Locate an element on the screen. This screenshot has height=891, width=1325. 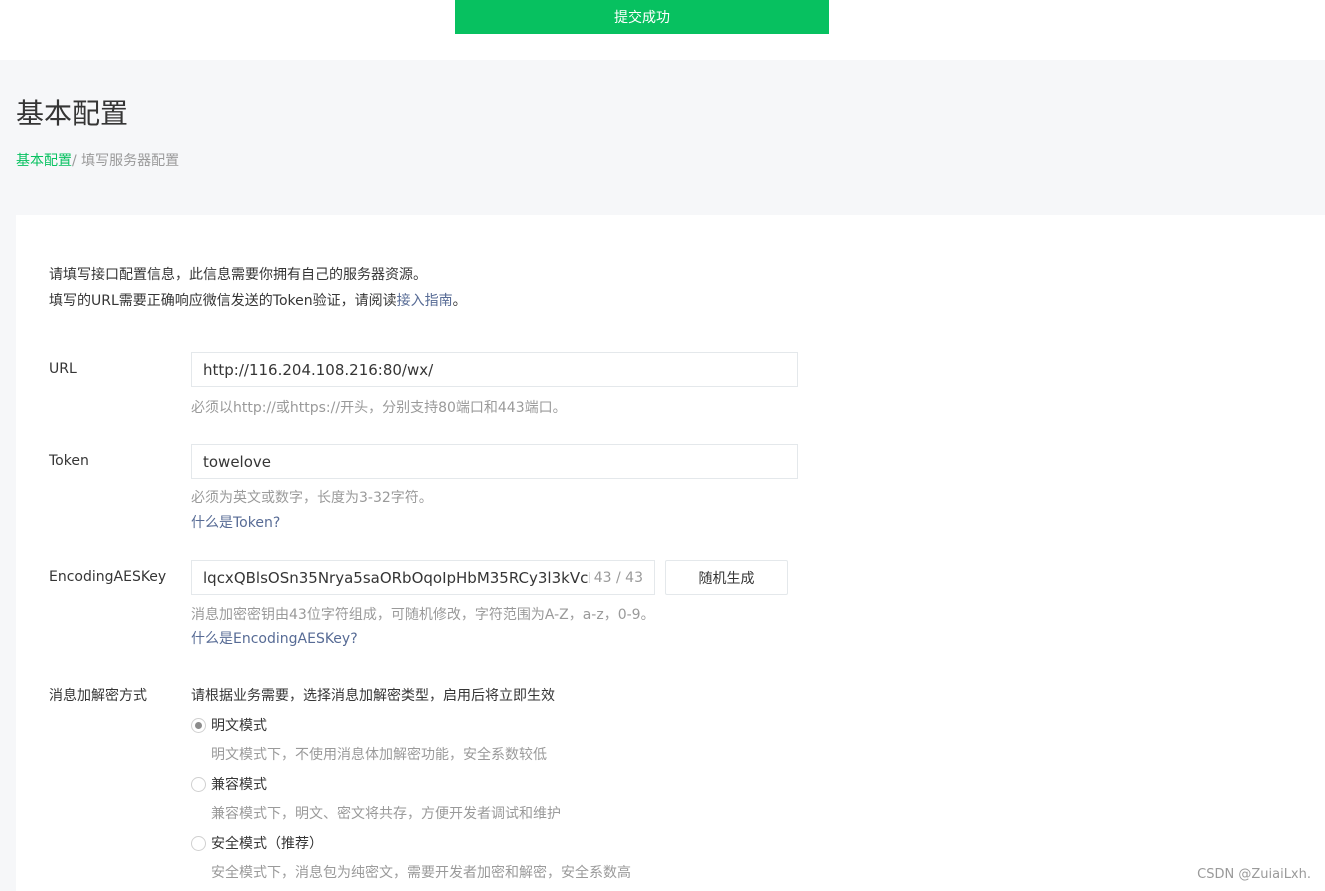
radio-secure-mode: 安全模式（推荐） is located at coordinates (257, 843).